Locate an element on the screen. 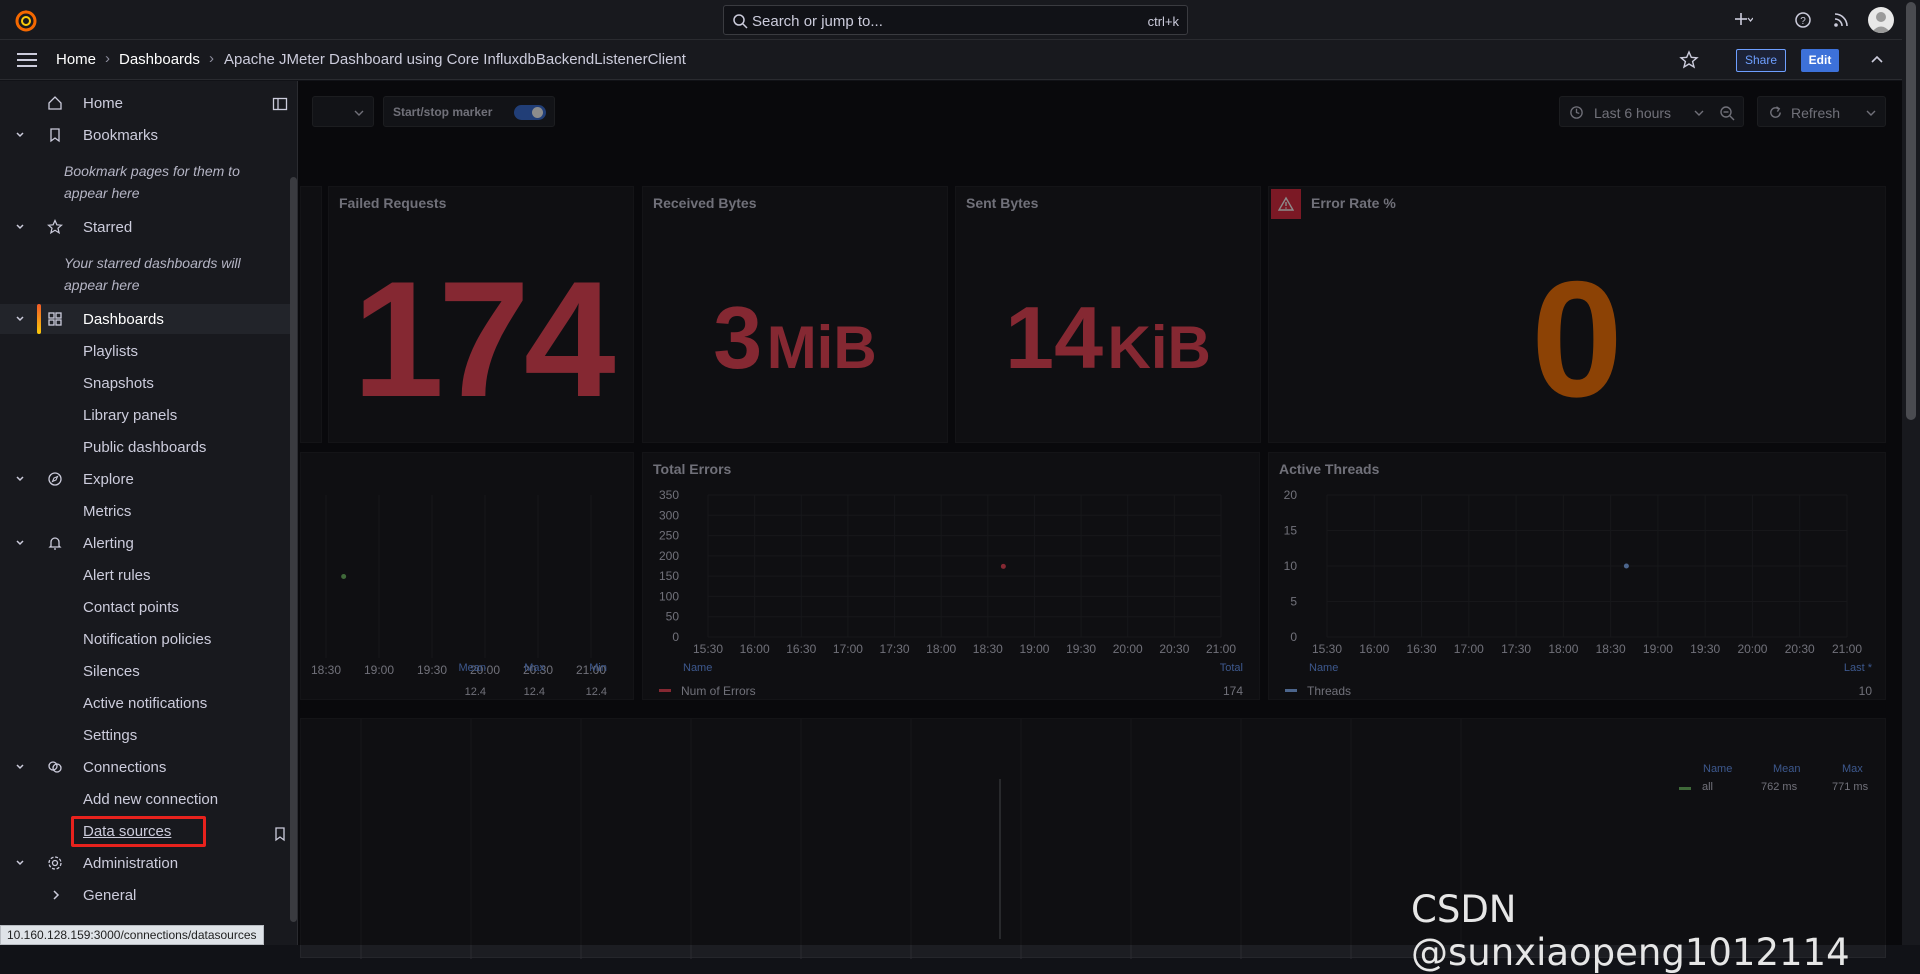 Image resolution: width=1920 pixels, height=974 pixels. dock-menu-icon is located at coordinates (280, 104).